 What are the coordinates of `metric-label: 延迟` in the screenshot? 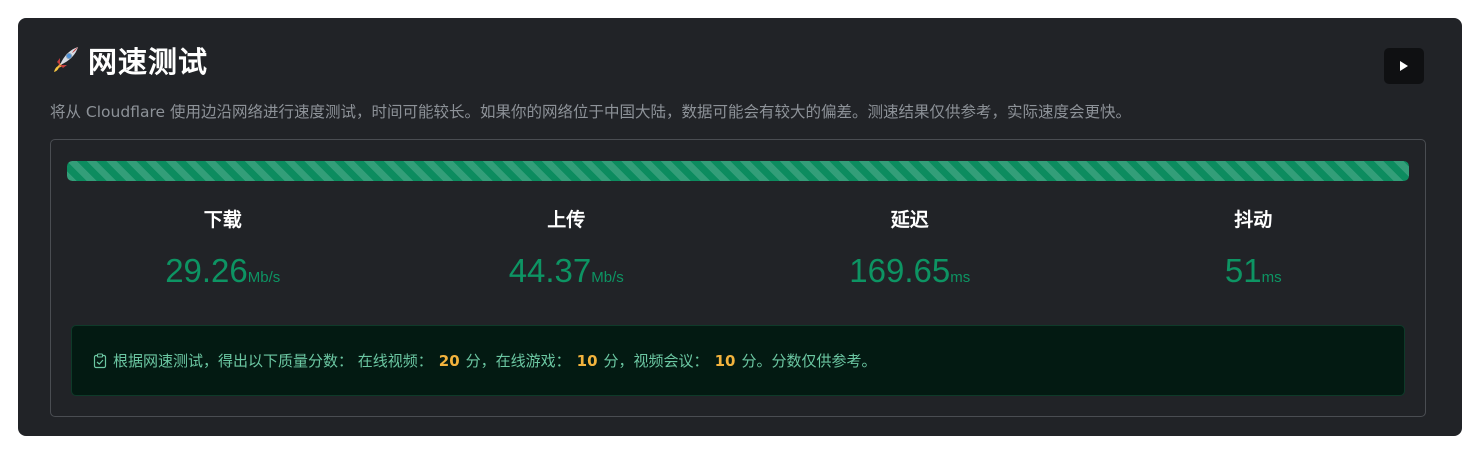 It's located at (909, 220).